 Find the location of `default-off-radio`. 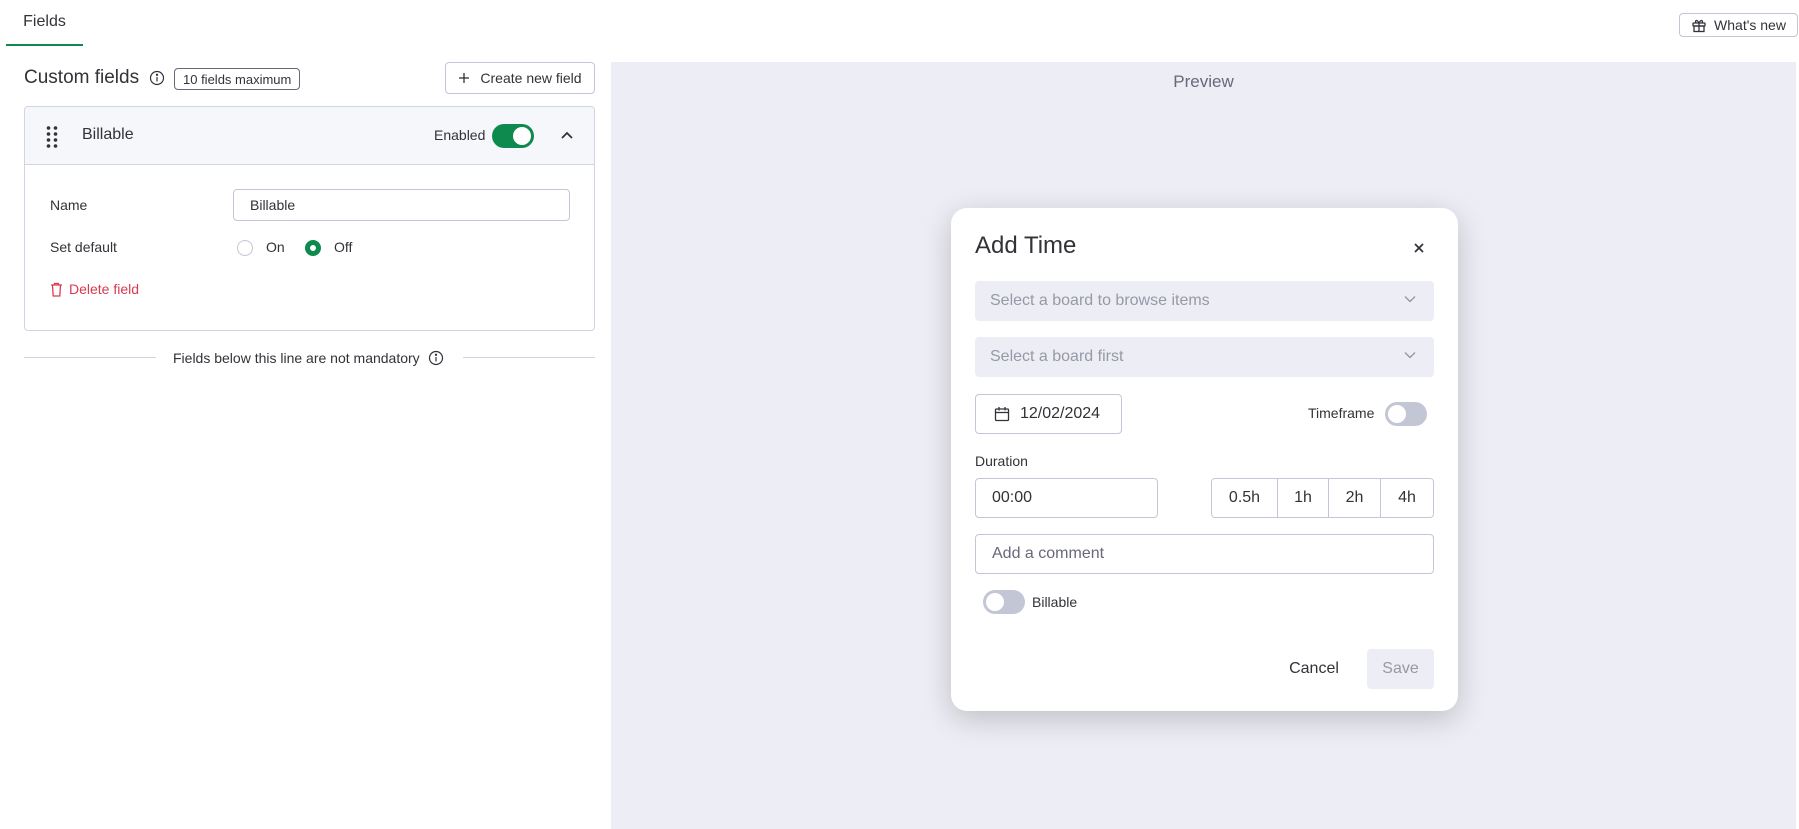

default-off-radio is located at coordinates (313, 248).